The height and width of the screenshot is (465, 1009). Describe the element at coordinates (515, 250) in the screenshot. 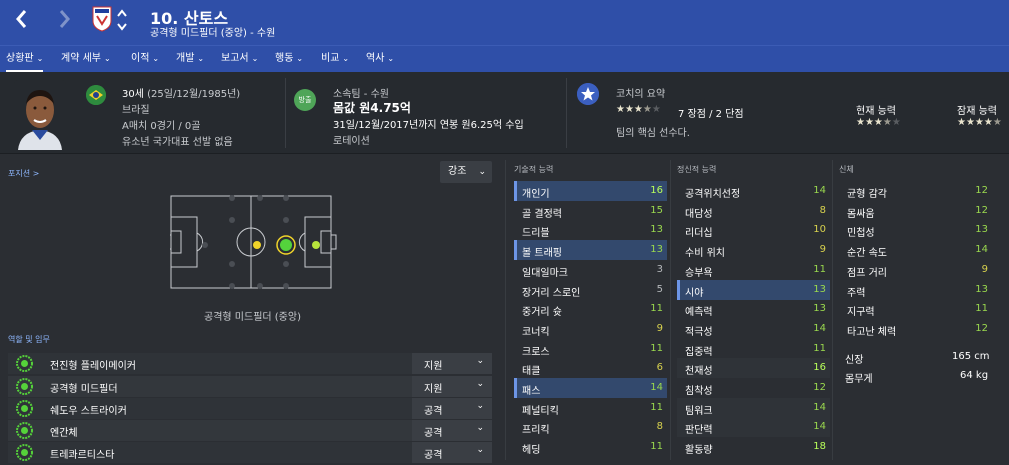

I see `highlight-marker` at that location.